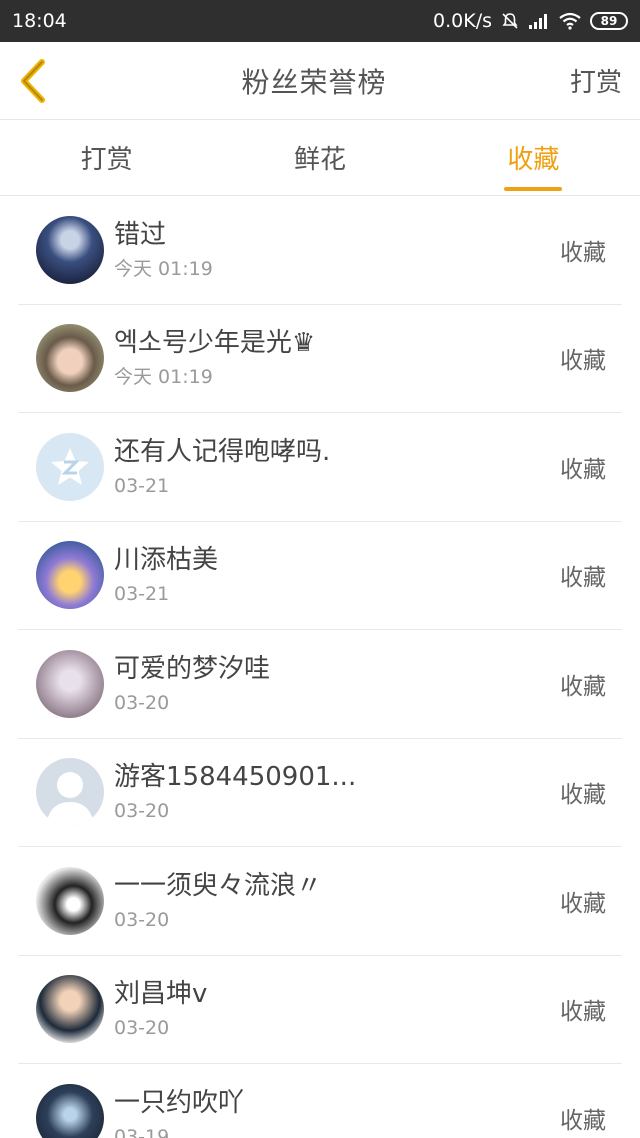 The width and height of the screenshot is (640, 1138). I want to click on list-item: 游客1584450901... 03-20 收藏, so click(320, 793).